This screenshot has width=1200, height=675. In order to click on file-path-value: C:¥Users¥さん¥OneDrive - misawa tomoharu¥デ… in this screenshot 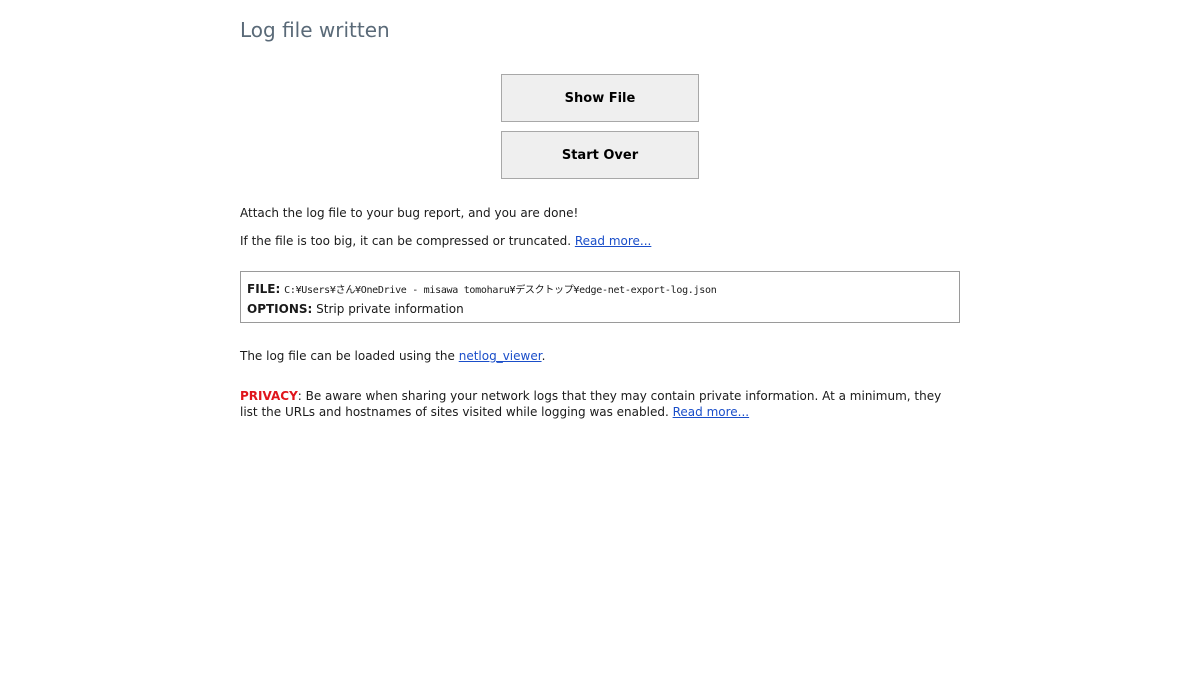, I will do `click(500, 290)`.